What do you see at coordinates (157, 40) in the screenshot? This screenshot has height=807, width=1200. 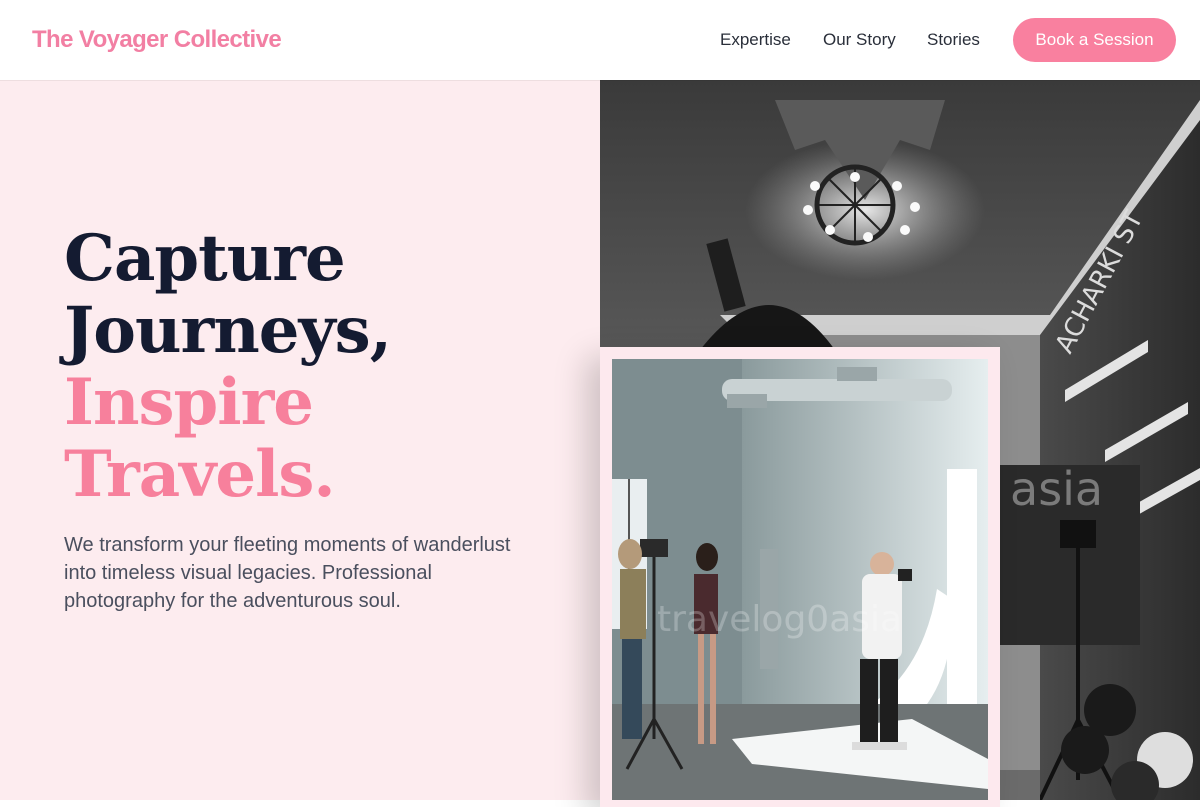 I see `site-logo: The Voyager Collective` at bounding box center [157, 40].